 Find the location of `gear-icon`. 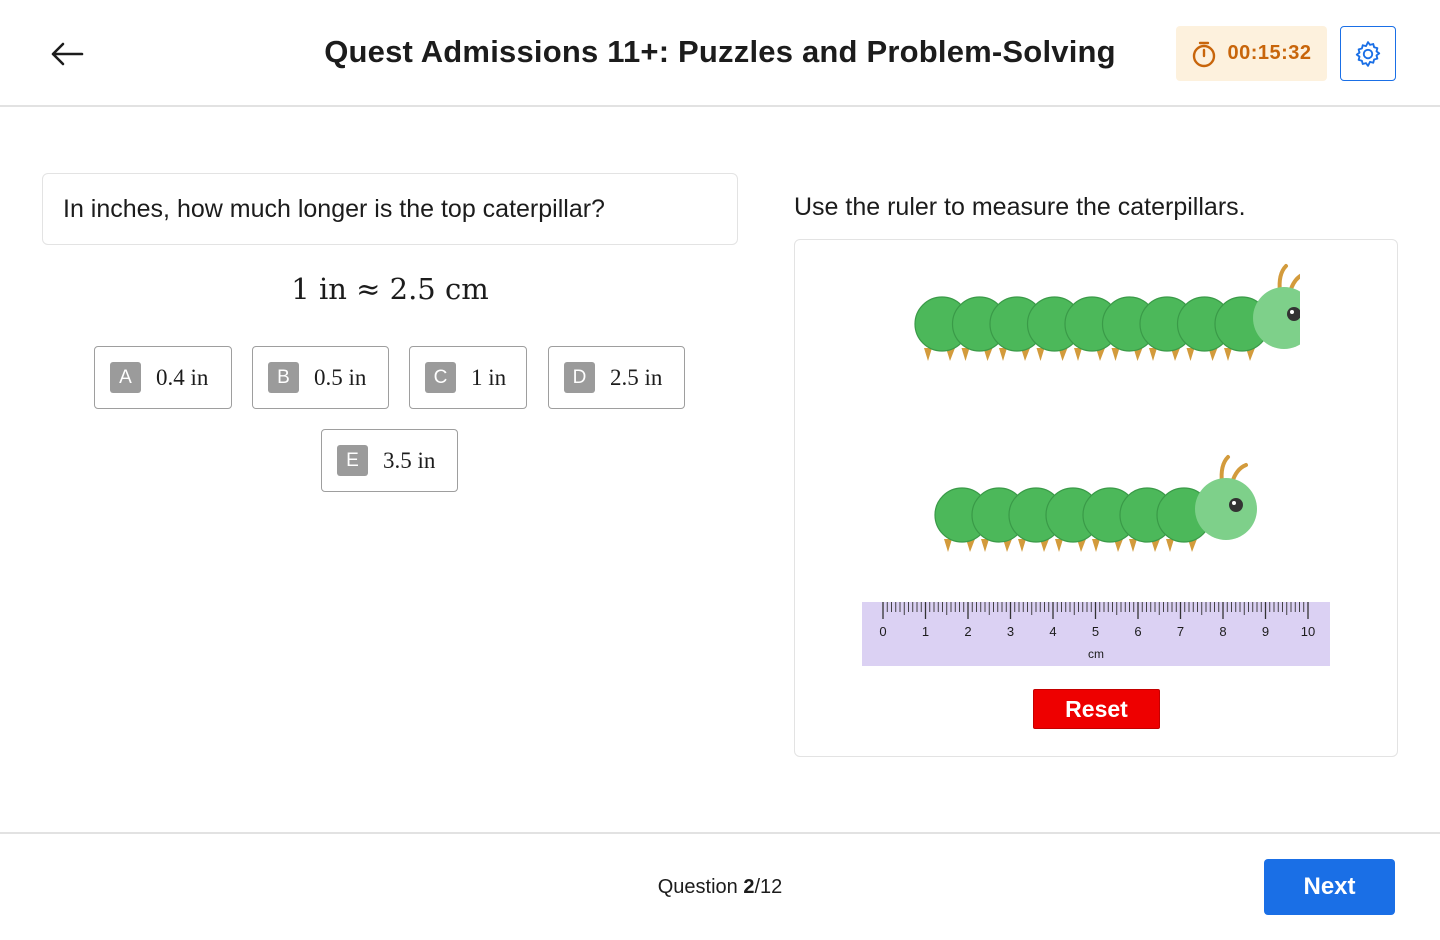

gear-icon is located at coordinates (1368, 53).